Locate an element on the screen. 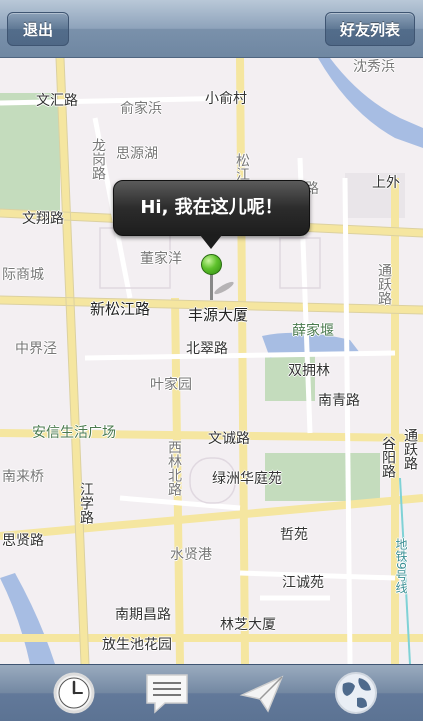  map-label: 南期昌路 is located at coordinates (143, 615).